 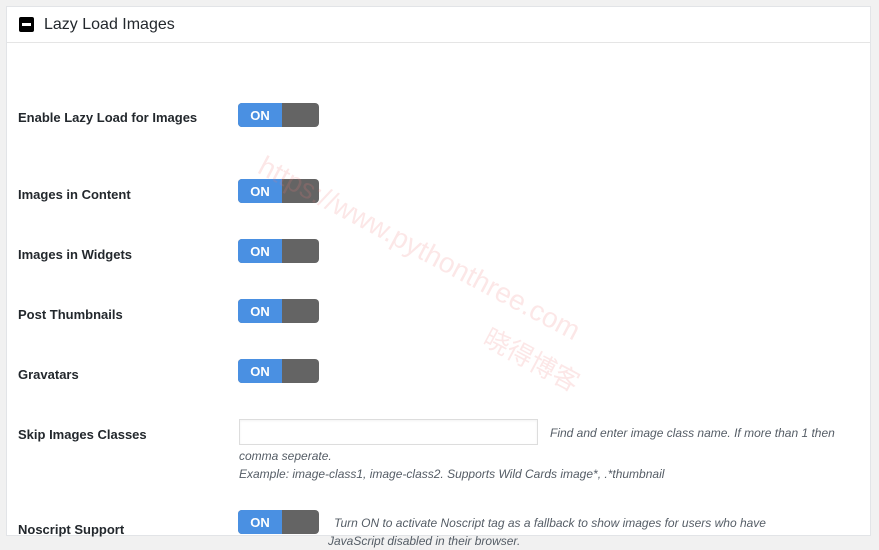 What do you see at coordinates (48, 374) in the screenshot?
I see `setting-label: Gravatars` at bounding box center [48, 374].